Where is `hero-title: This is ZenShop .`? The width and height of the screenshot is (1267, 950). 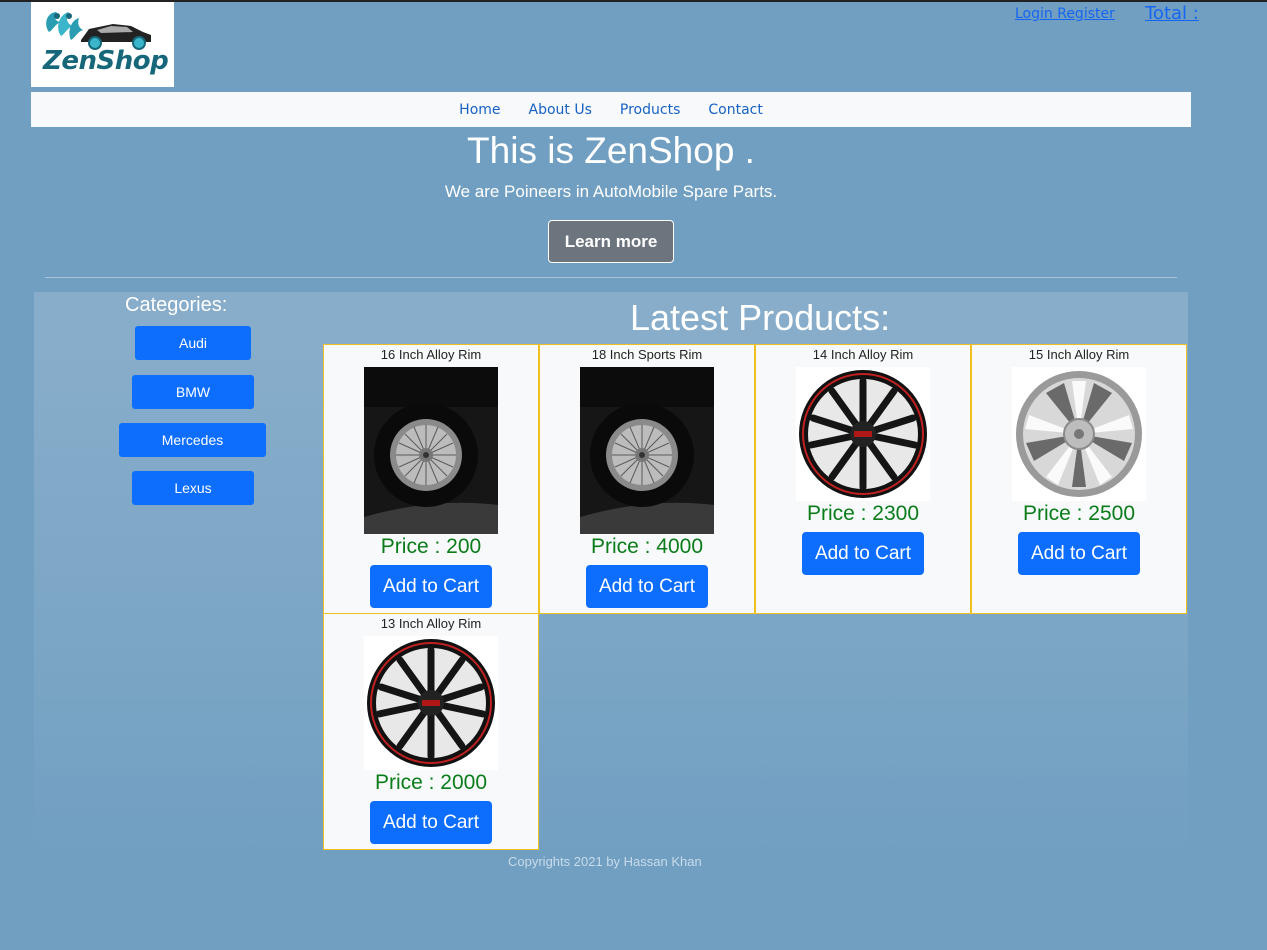 hero-title: This is ZenShop . is located at coordinates (611, 150).